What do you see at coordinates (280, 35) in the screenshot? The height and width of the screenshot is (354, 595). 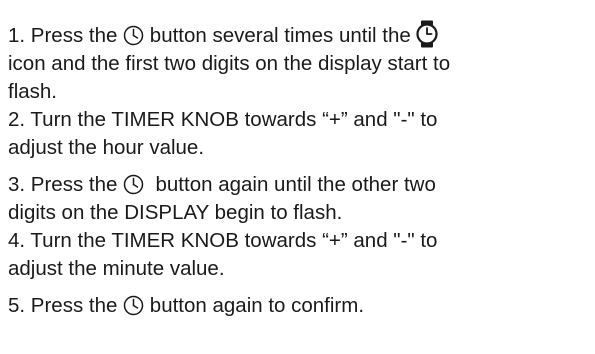 I see `step-1-text-b: button several times until the` at bounding box center [280, 35].